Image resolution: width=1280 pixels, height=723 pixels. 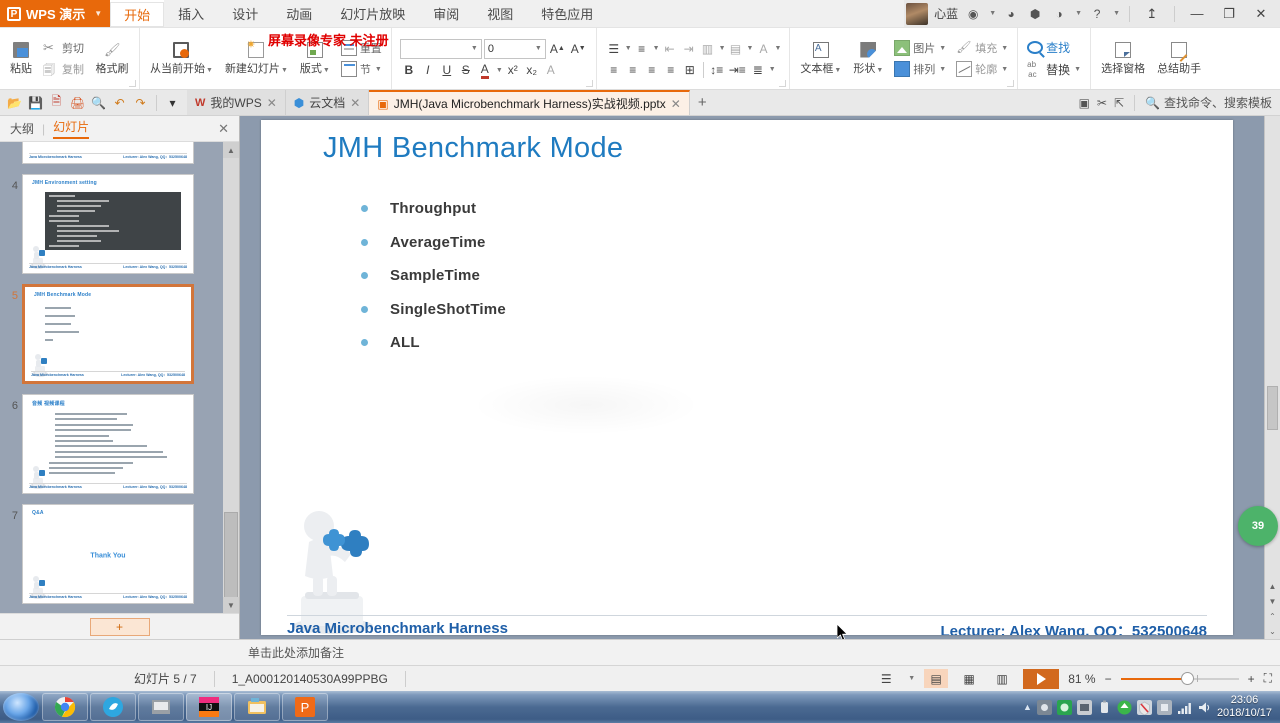 What do you see at coordinates (1268, 678) in the screenshot?
I see `fit-to-window-button: ⛶` at bounding box center [1268, 678].